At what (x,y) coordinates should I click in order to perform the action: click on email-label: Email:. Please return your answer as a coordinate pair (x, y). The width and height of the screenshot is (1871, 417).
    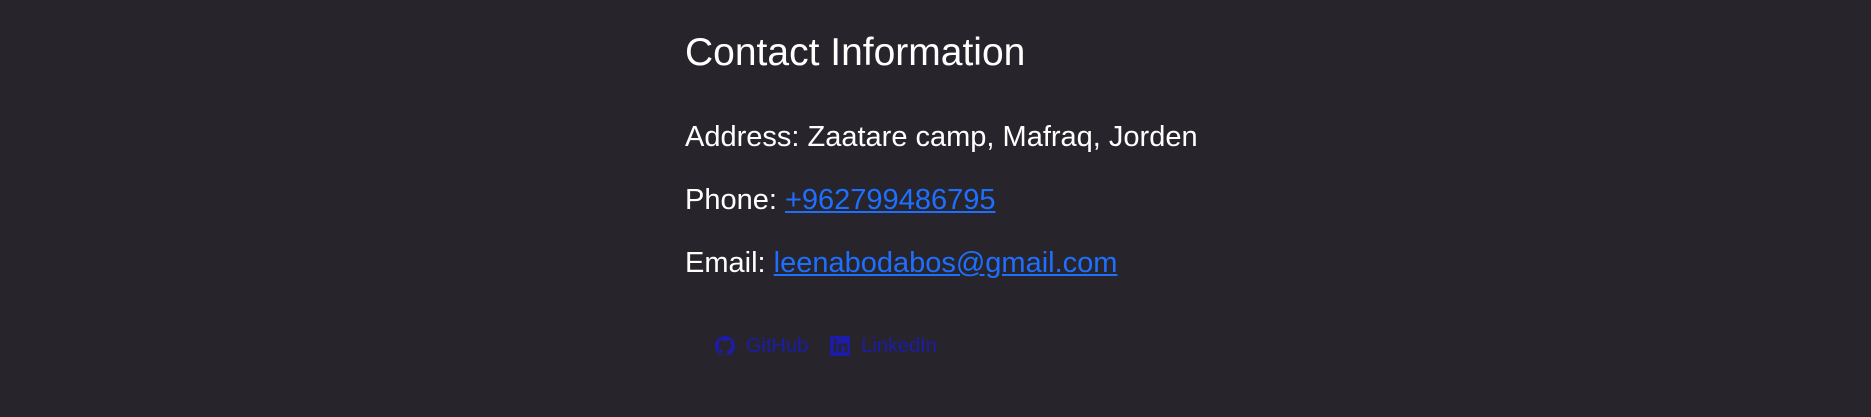
    Looking at the image, I should click on (725, 263).